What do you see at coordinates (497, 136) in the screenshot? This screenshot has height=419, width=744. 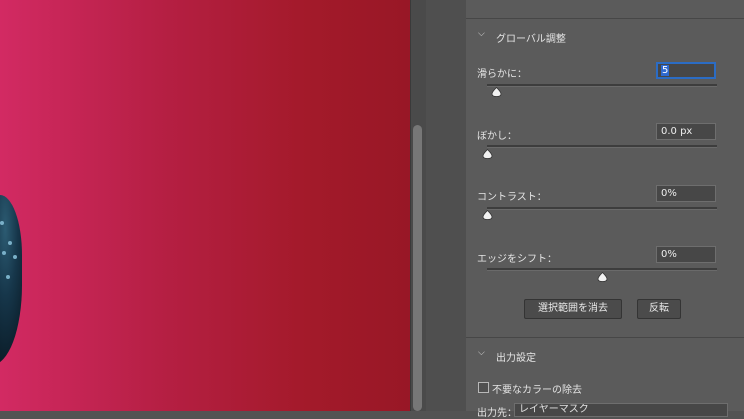 I see `feather-label: ぼかし：` at bounding box center [497, 136].